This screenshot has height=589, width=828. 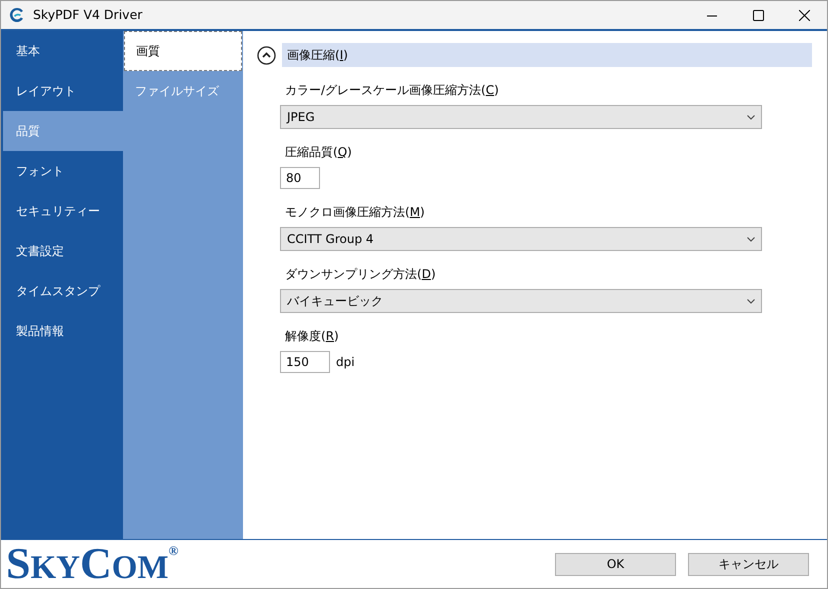 What do you see at coordinates (63, 251) in the screenshot?
I see `nav-item: 文書設定` at bounding box center [63, 251].